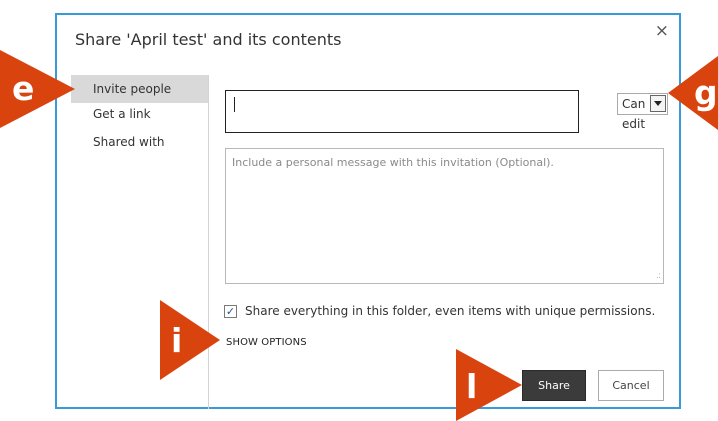 The width and height of the screenshot is (718, 421). I want to click on show-options-link: SHOW OPTIONS, so click(266, 342).